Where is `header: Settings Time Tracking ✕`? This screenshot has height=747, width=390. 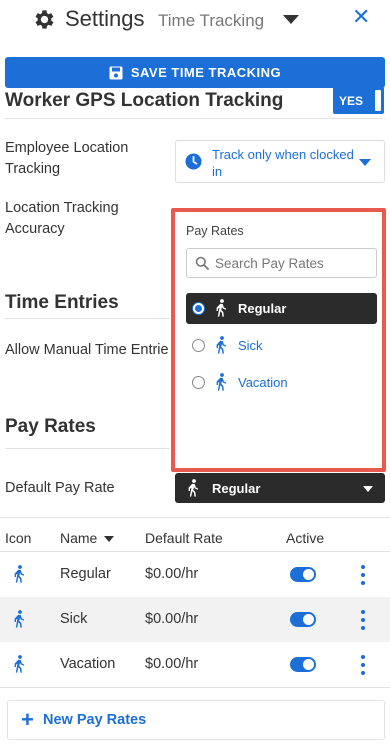
header: Settings Time Tracking ✕ is located at coordinates (195, 20).